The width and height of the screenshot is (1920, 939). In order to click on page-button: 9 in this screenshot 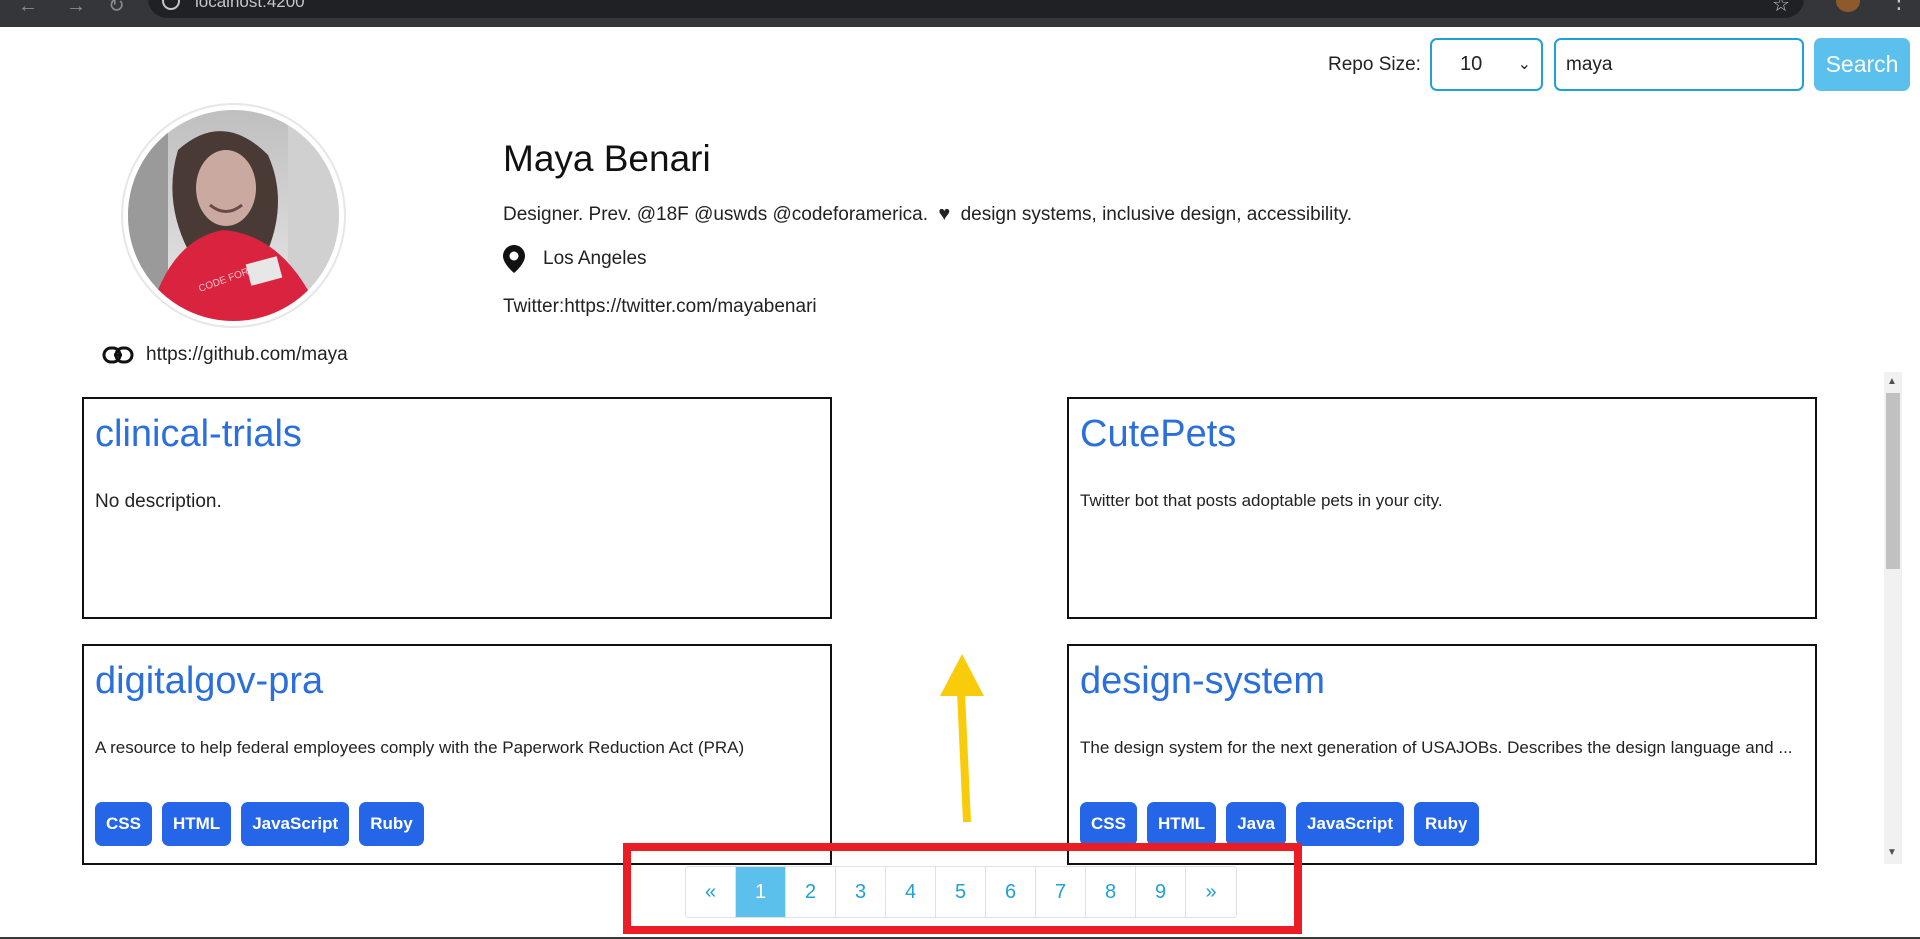, I will do `click(1161, 892)`.